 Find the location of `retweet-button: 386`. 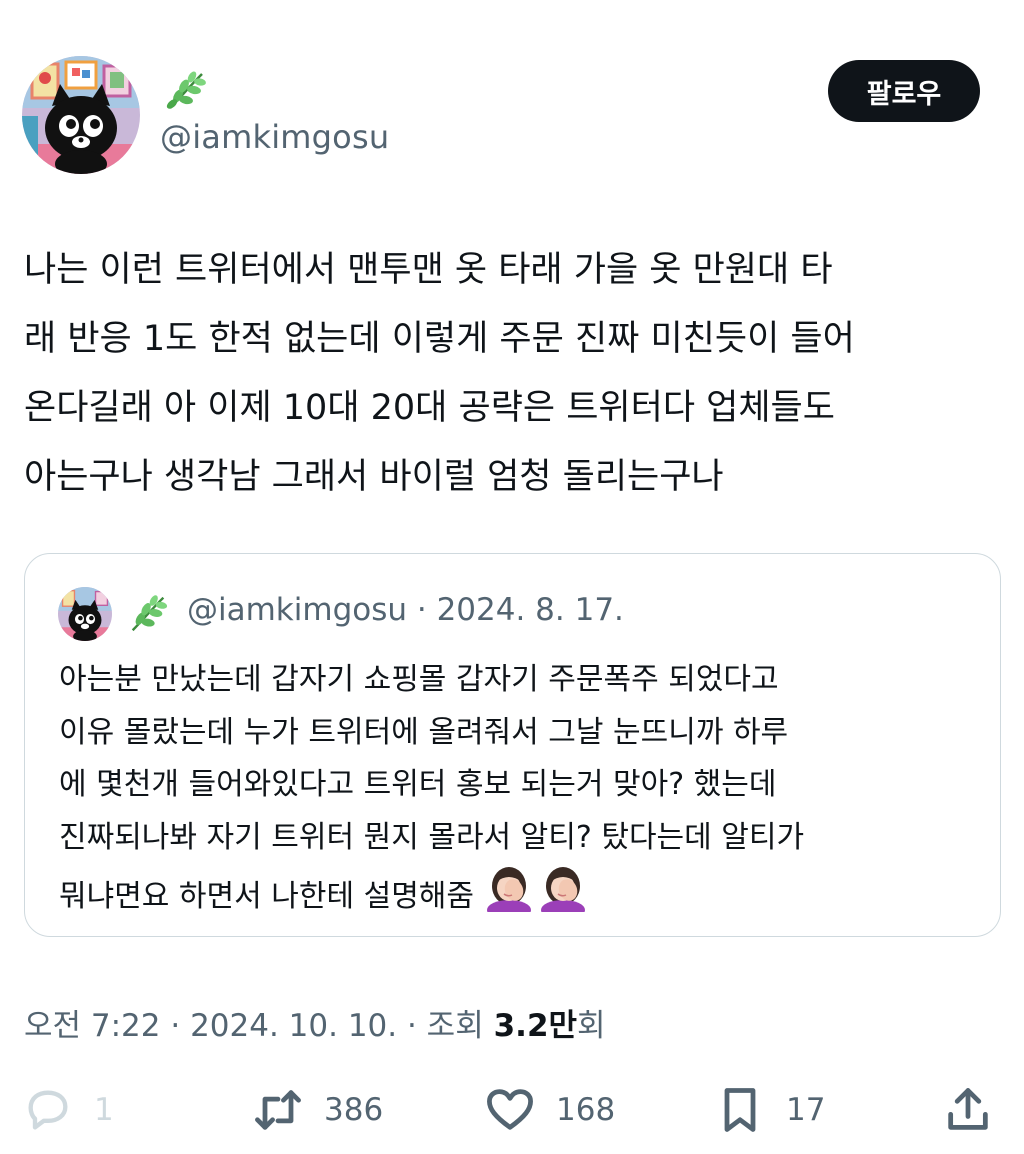

retweet-button: 386 is located at coordinates (317, 1110).